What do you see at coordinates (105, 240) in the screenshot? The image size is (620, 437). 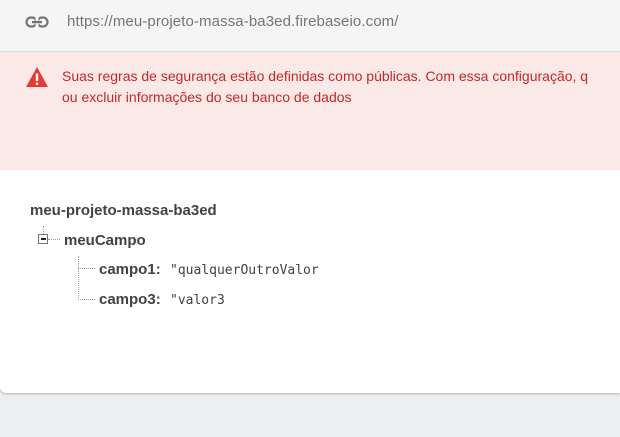 I see `tree-node-meucampo: meuCampo` at bounding box center [105, 240].